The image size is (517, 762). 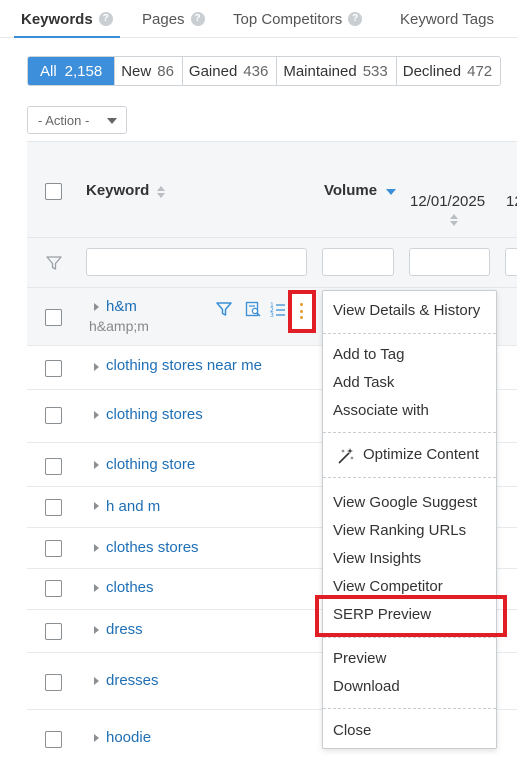 I want to click on serp-preview-highlight, so click(x=411, y=616).